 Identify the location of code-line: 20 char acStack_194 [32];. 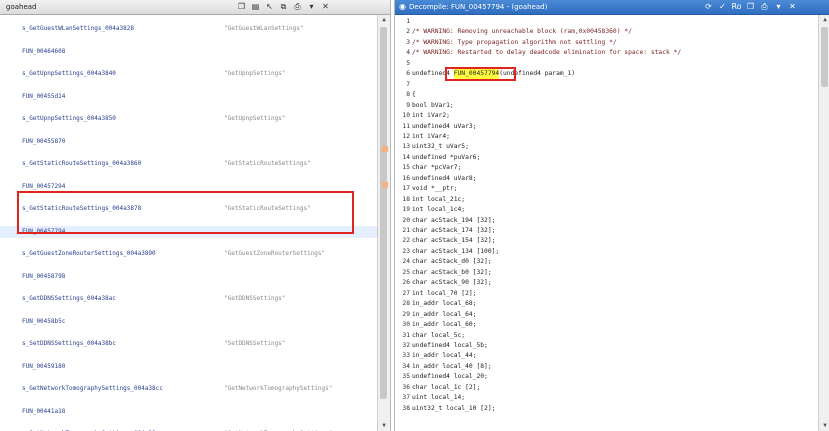
(607, 221).